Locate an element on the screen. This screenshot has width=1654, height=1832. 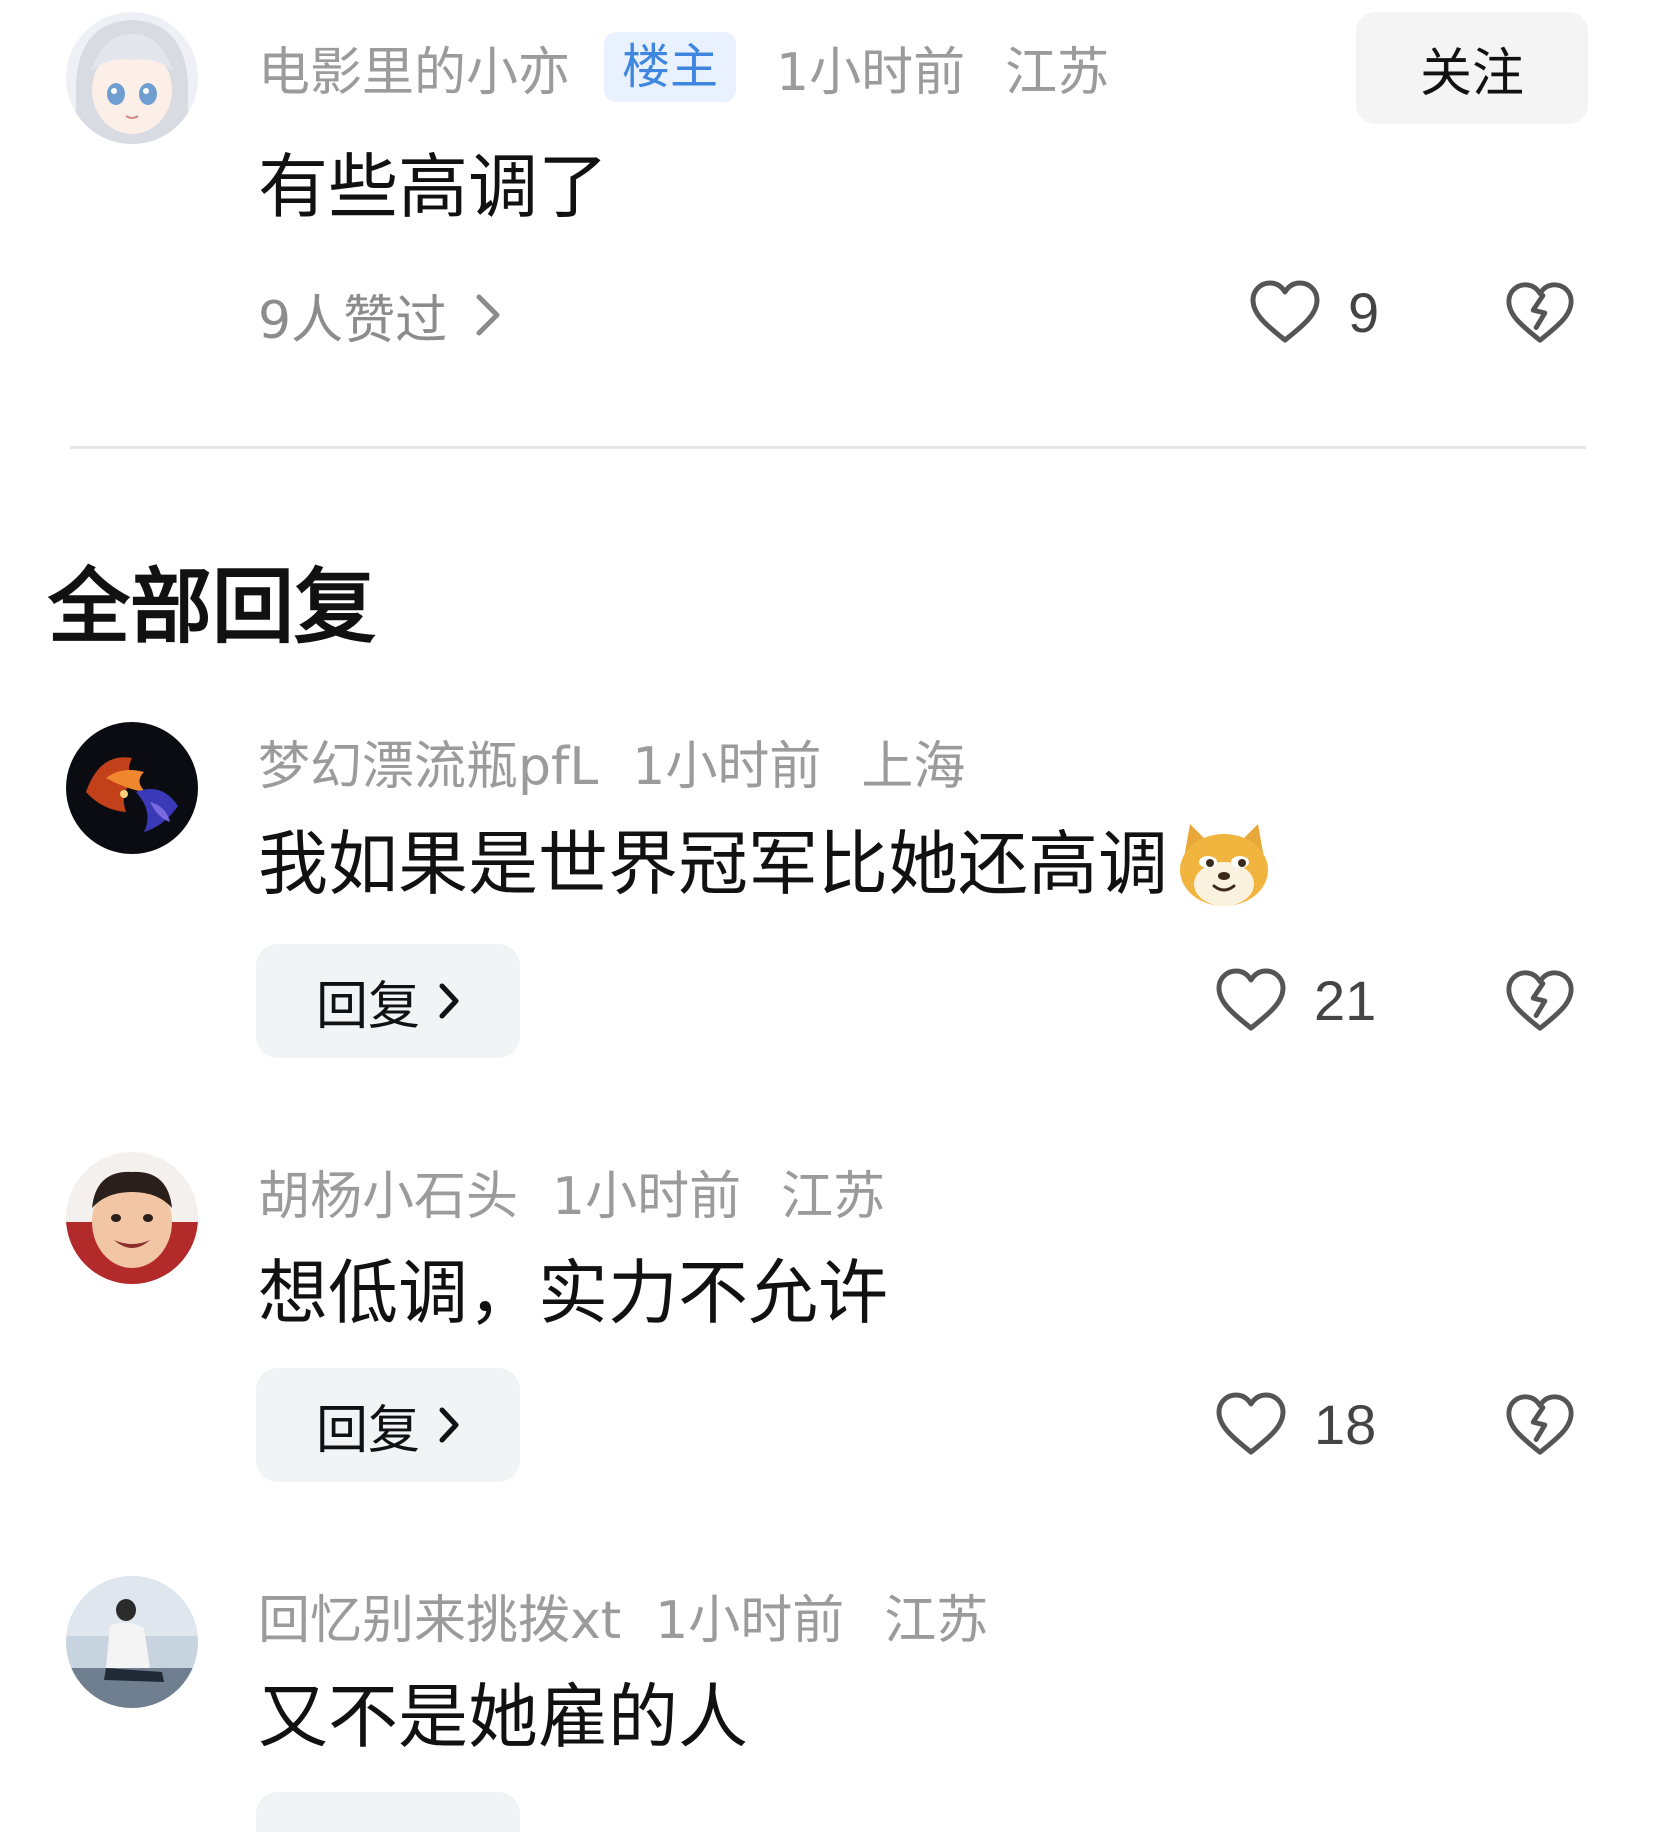
reply-2-button-label: 回复 is located at coordinates (367, 1430).